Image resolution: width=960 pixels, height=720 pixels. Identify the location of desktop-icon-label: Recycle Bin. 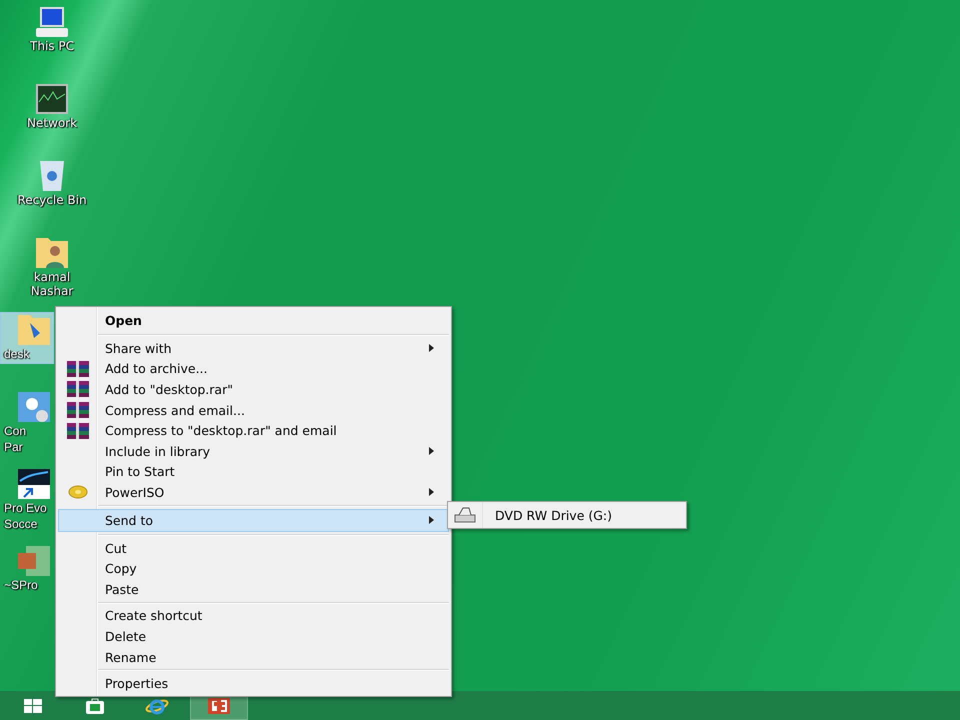
(52, 200).